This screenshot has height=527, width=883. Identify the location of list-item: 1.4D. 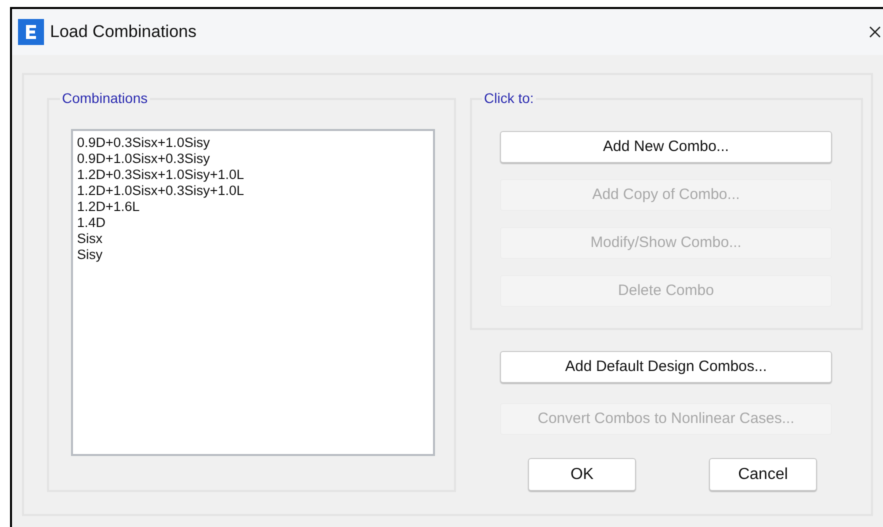
(91, 223).